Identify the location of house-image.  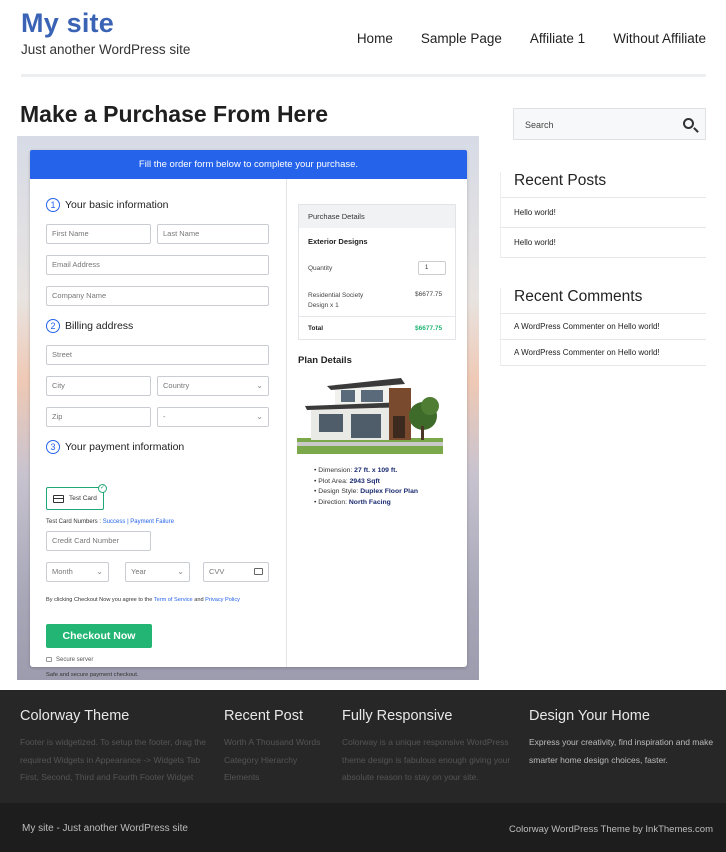
(370, 416).